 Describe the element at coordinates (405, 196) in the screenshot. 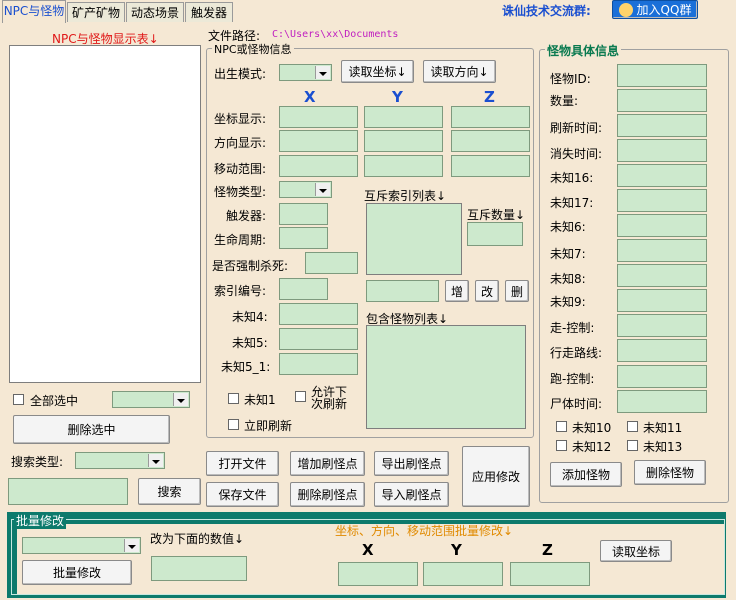

I see `mutex-list-label: 互斥索引列表↓` at that location.